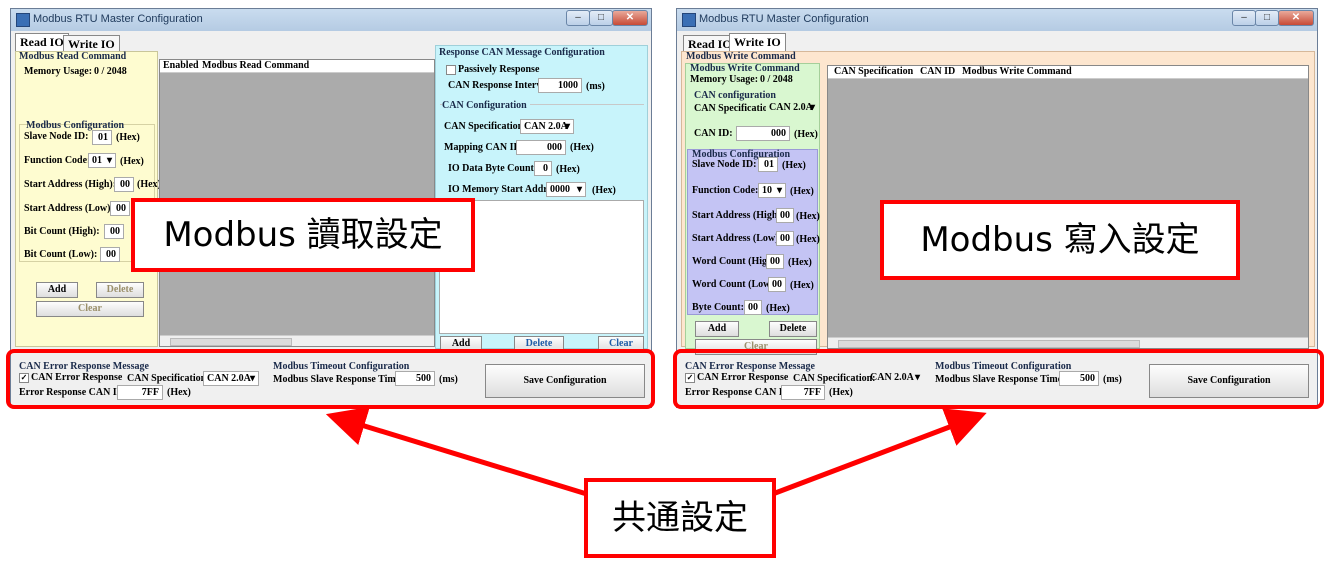 This screenshot has height=562, width=1330. What do you see at coordinates (458, 452) in the screenshot?
I see `left-arrow` at bounding box center [458, 452].